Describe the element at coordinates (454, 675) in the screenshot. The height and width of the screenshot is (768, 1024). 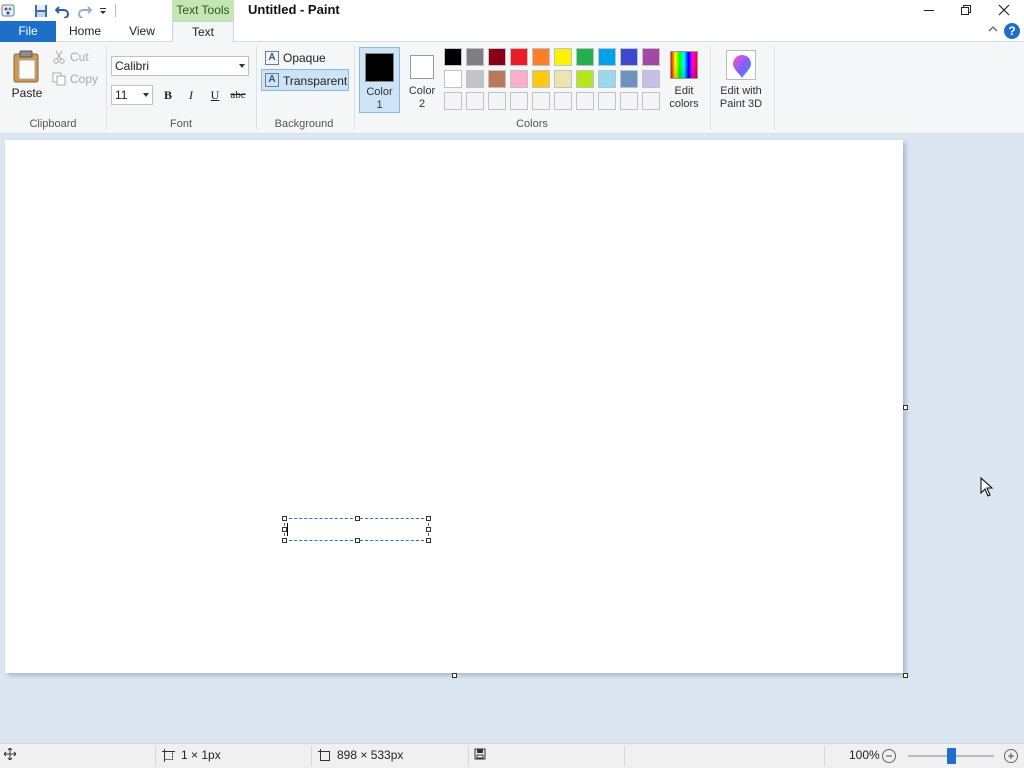
I see `canvas-resize-handle-bottom` at that location.